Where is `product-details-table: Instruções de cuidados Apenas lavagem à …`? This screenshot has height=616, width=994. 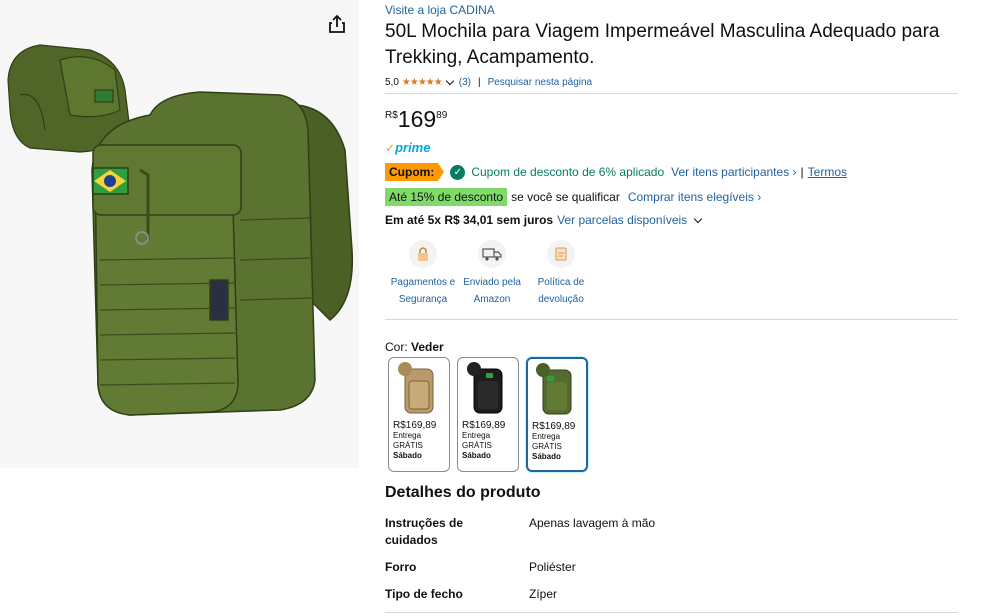
product-details-table: Instruções de cuidados Apenas lavagem à … is located at coordinates (665, 564).